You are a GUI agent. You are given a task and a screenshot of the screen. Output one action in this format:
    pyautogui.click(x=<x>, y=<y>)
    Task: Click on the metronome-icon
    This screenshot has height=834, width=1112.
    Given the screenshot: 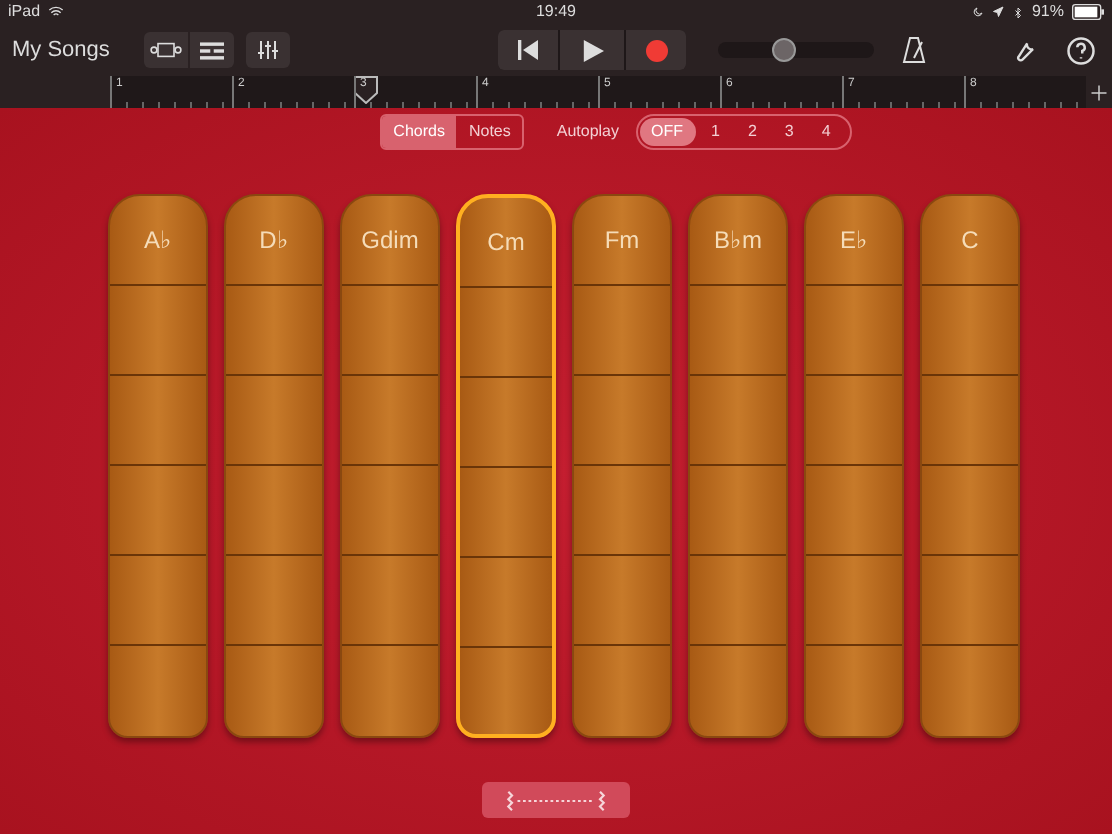 What is the action you would take?
    pyautogui.click(x=914, y=50)
    